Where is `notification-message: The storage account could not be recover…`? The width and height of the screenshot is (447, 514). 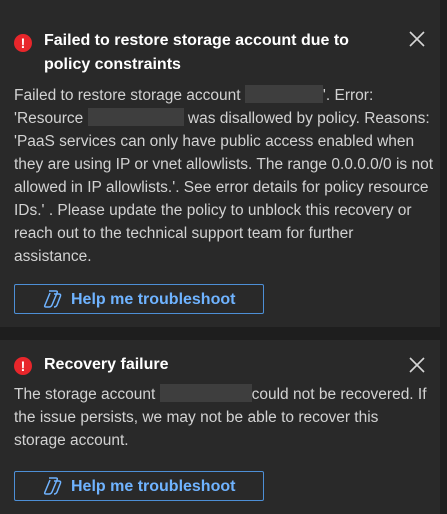
notification-message: The storage account could not be recover… is located at coordinates (224, 417).